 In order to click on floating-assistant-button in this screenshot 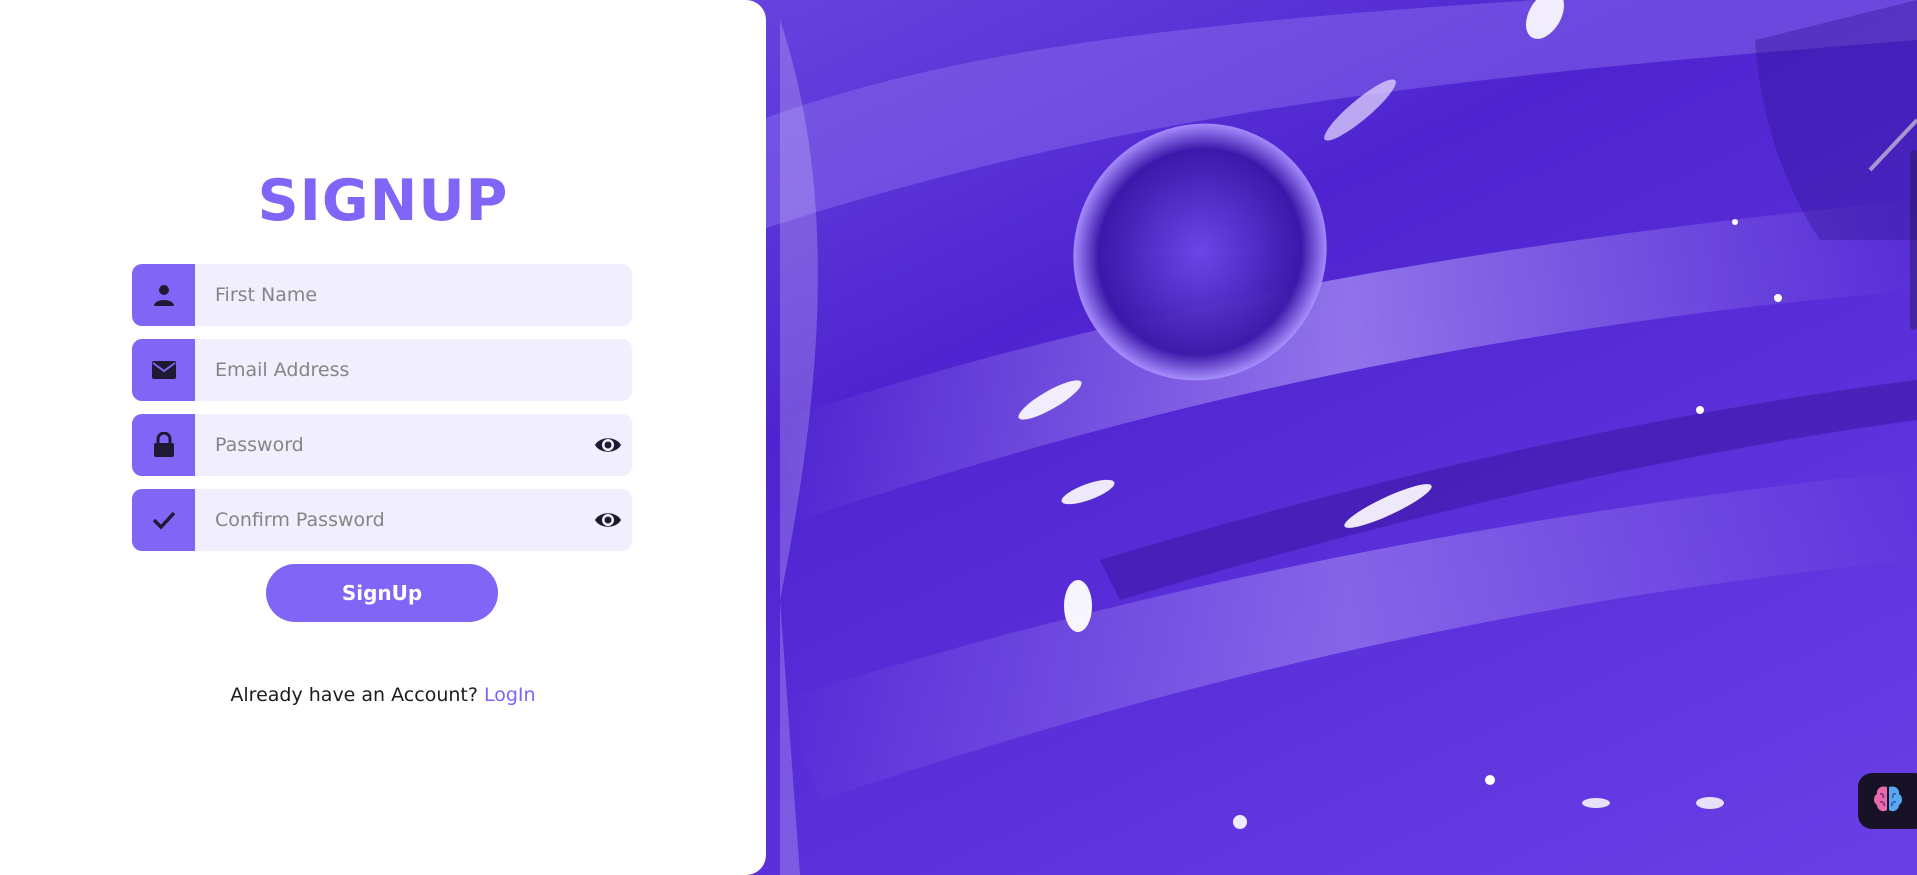, I will do `click(1887, 801)`.